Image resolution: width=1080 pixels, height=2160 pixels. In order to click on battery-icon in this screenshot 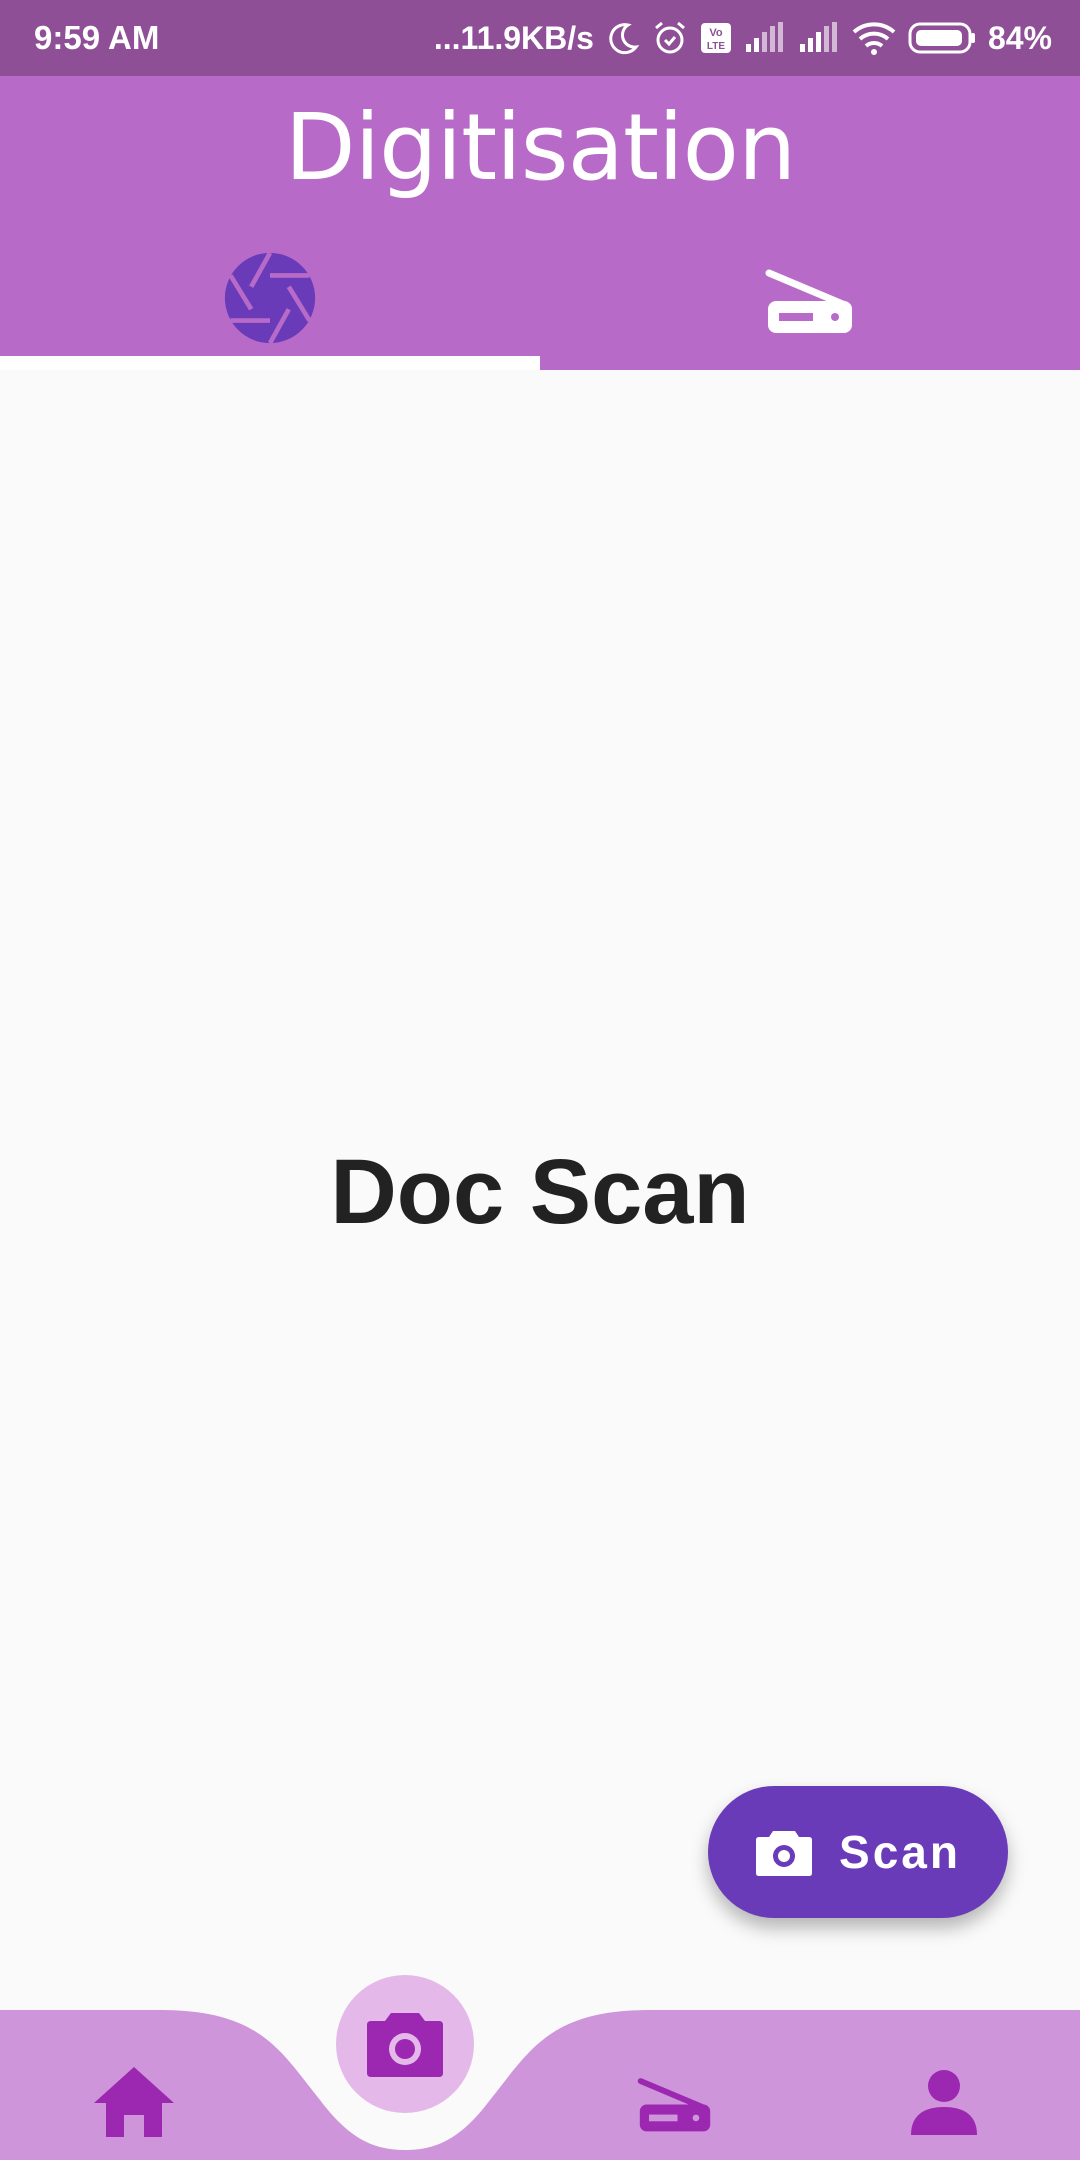, I will do `click(941, 38)`.